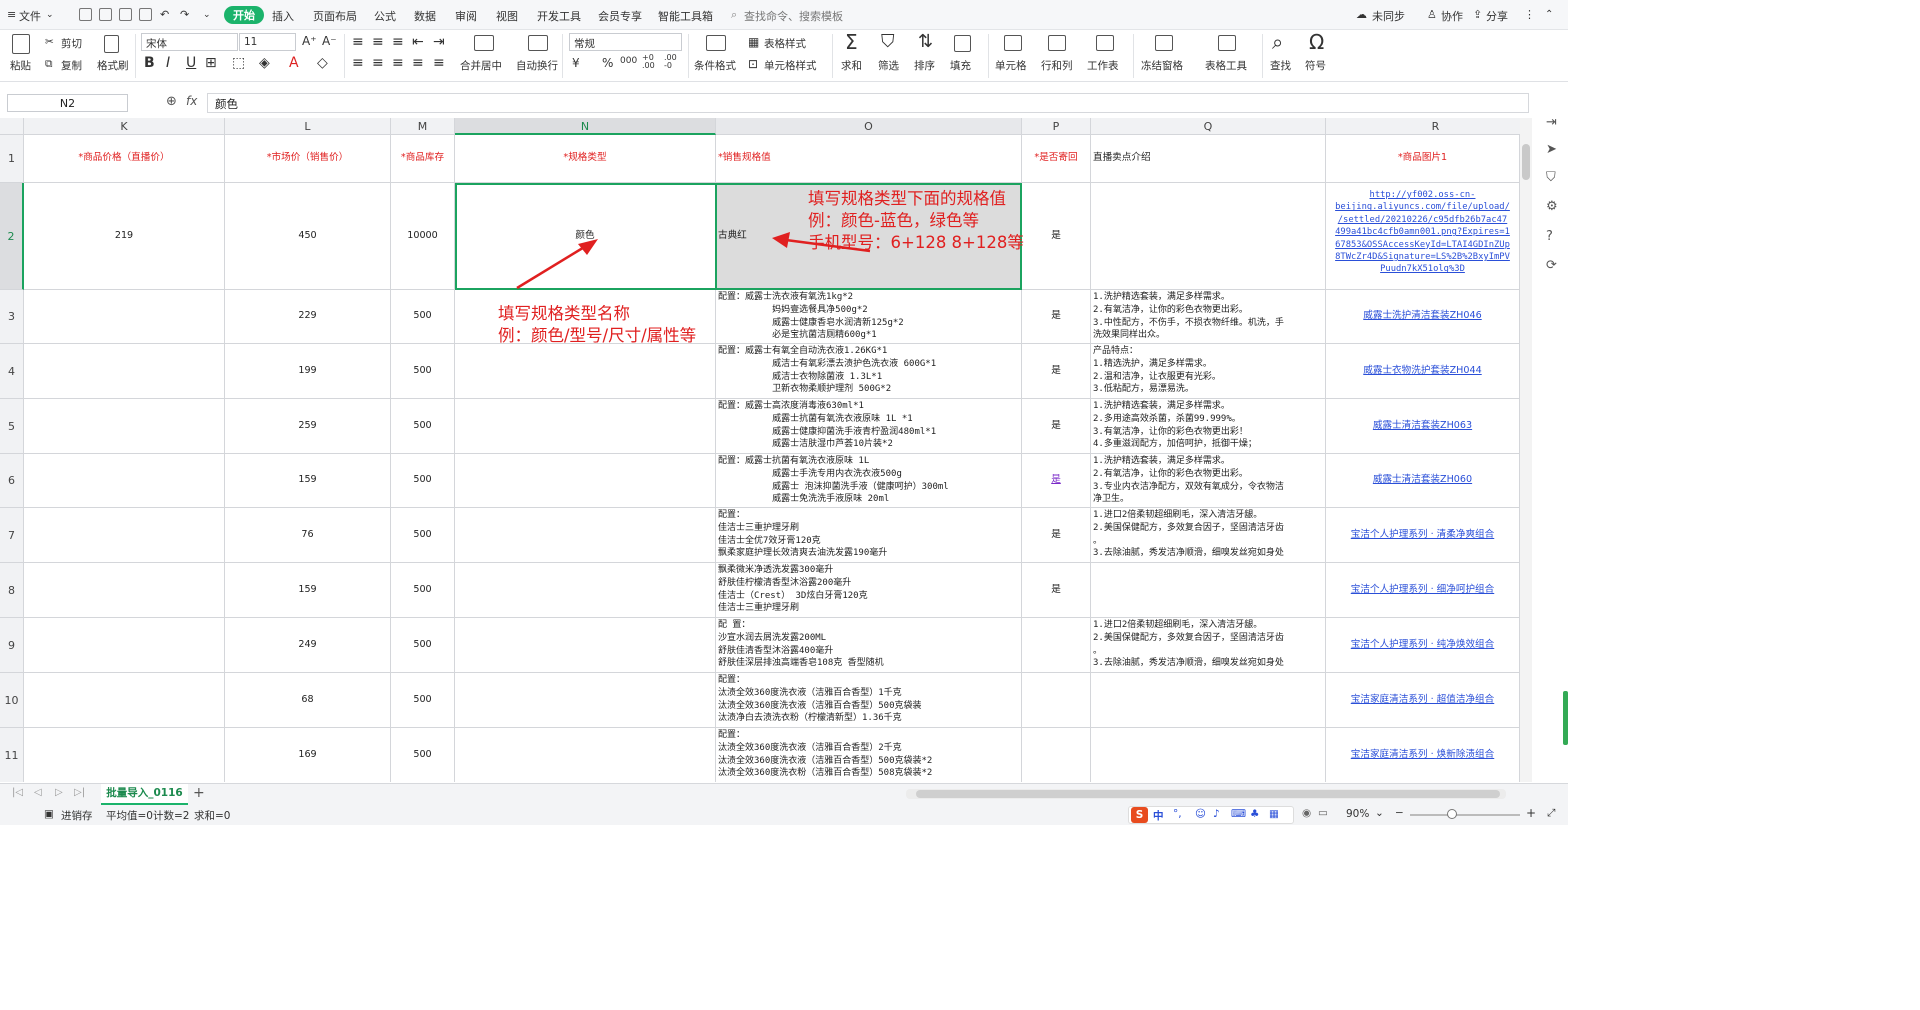 This screenshot has width=1920, height=1010. What do you see at coordinates (12, 159) in the screenshot?
I see `row-header-1: 1` at bounding box center [12, 159].